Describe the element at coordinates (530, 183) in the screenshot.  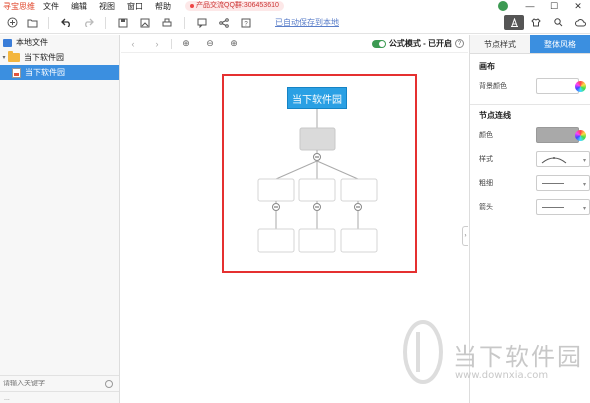
I see `line-thickness-row: 粗细 ▾` at that location.